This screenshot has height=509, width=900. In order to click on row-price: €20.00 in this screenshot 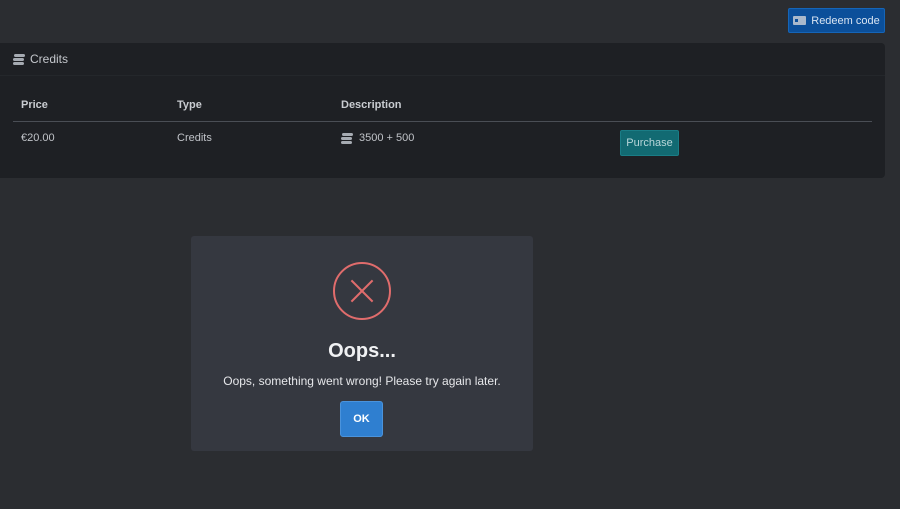, I will do `click(38, 138)`.